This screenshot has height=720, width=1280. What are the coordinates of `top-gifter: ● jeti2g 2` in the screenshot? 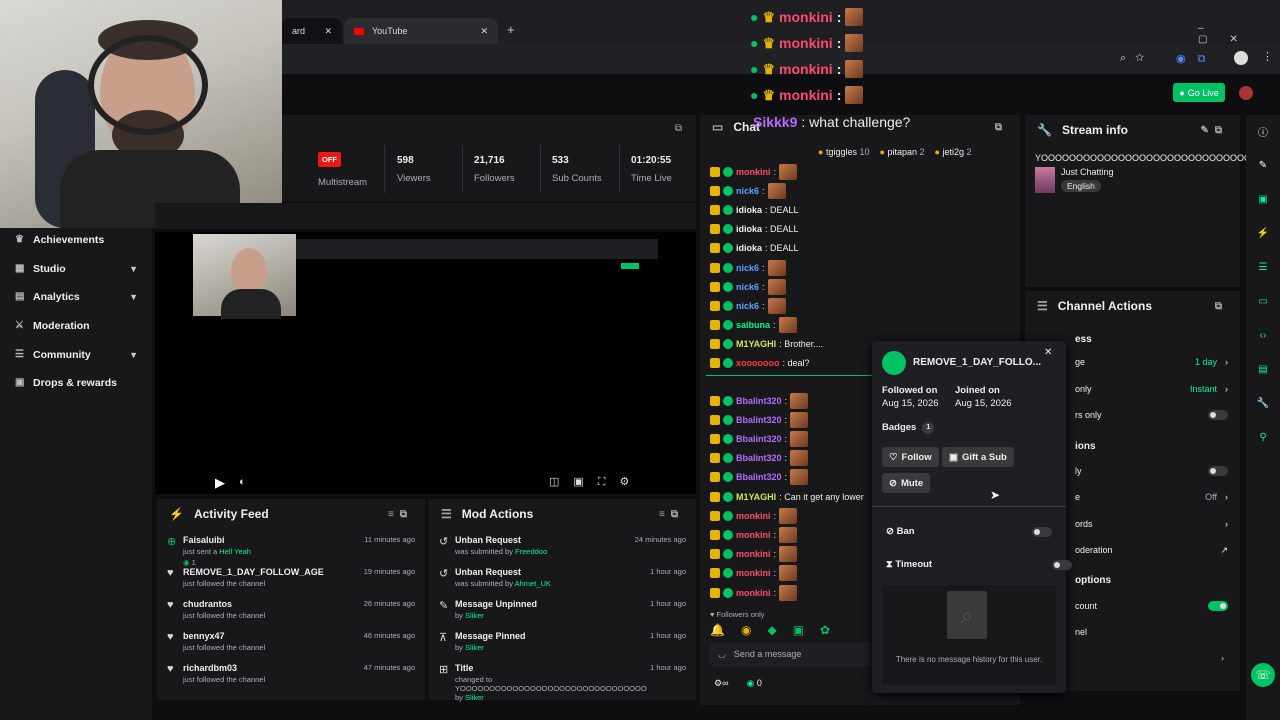 It's located at (953, 152).